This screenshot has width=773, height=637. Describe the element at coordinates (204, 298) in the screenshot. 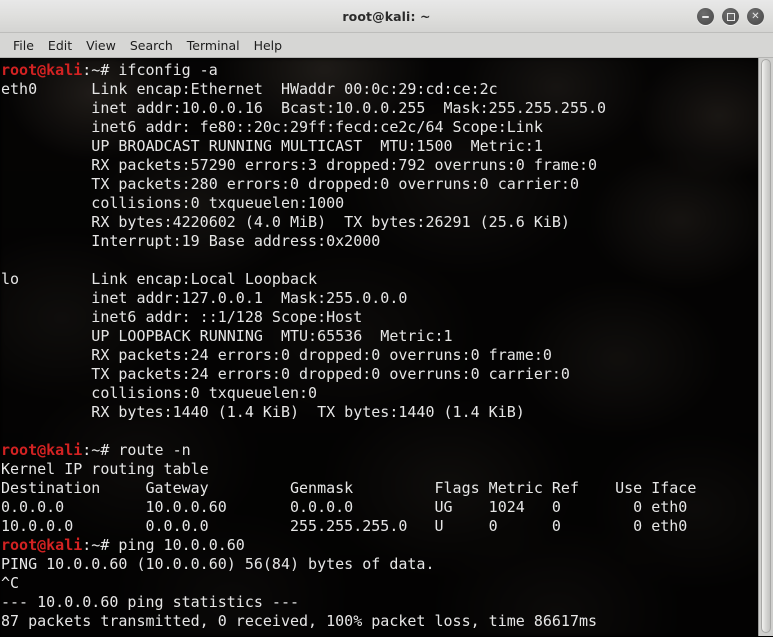

I see `terminal-output-line: inet addr:127.0.0.1 Mask:255.0.0.0` at that location.